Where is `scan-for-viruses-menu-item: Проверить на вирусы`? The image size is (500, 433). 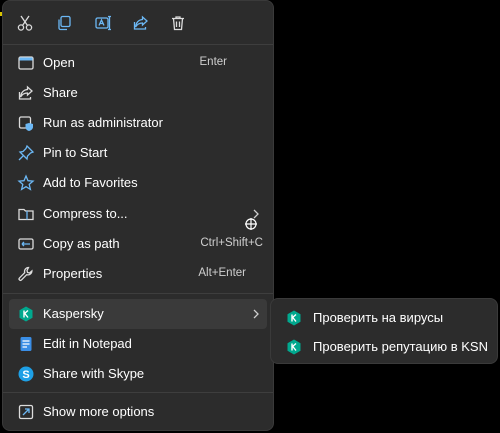 scan-for-viruses-menu-item: Проверить на вирусы is located at coordinates (384, 318).